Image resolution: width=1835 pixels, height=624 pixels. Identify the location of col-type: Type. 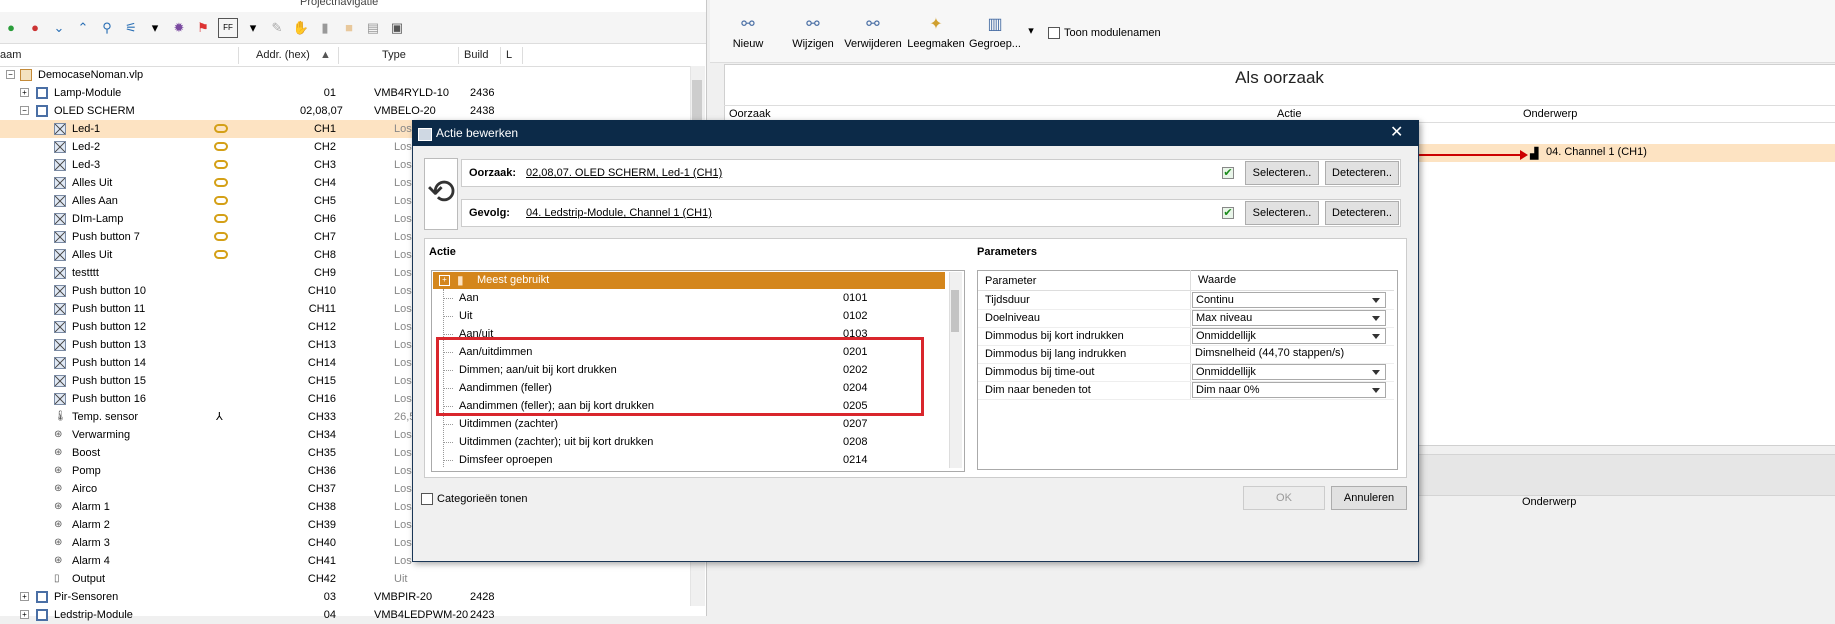
(394, 55).